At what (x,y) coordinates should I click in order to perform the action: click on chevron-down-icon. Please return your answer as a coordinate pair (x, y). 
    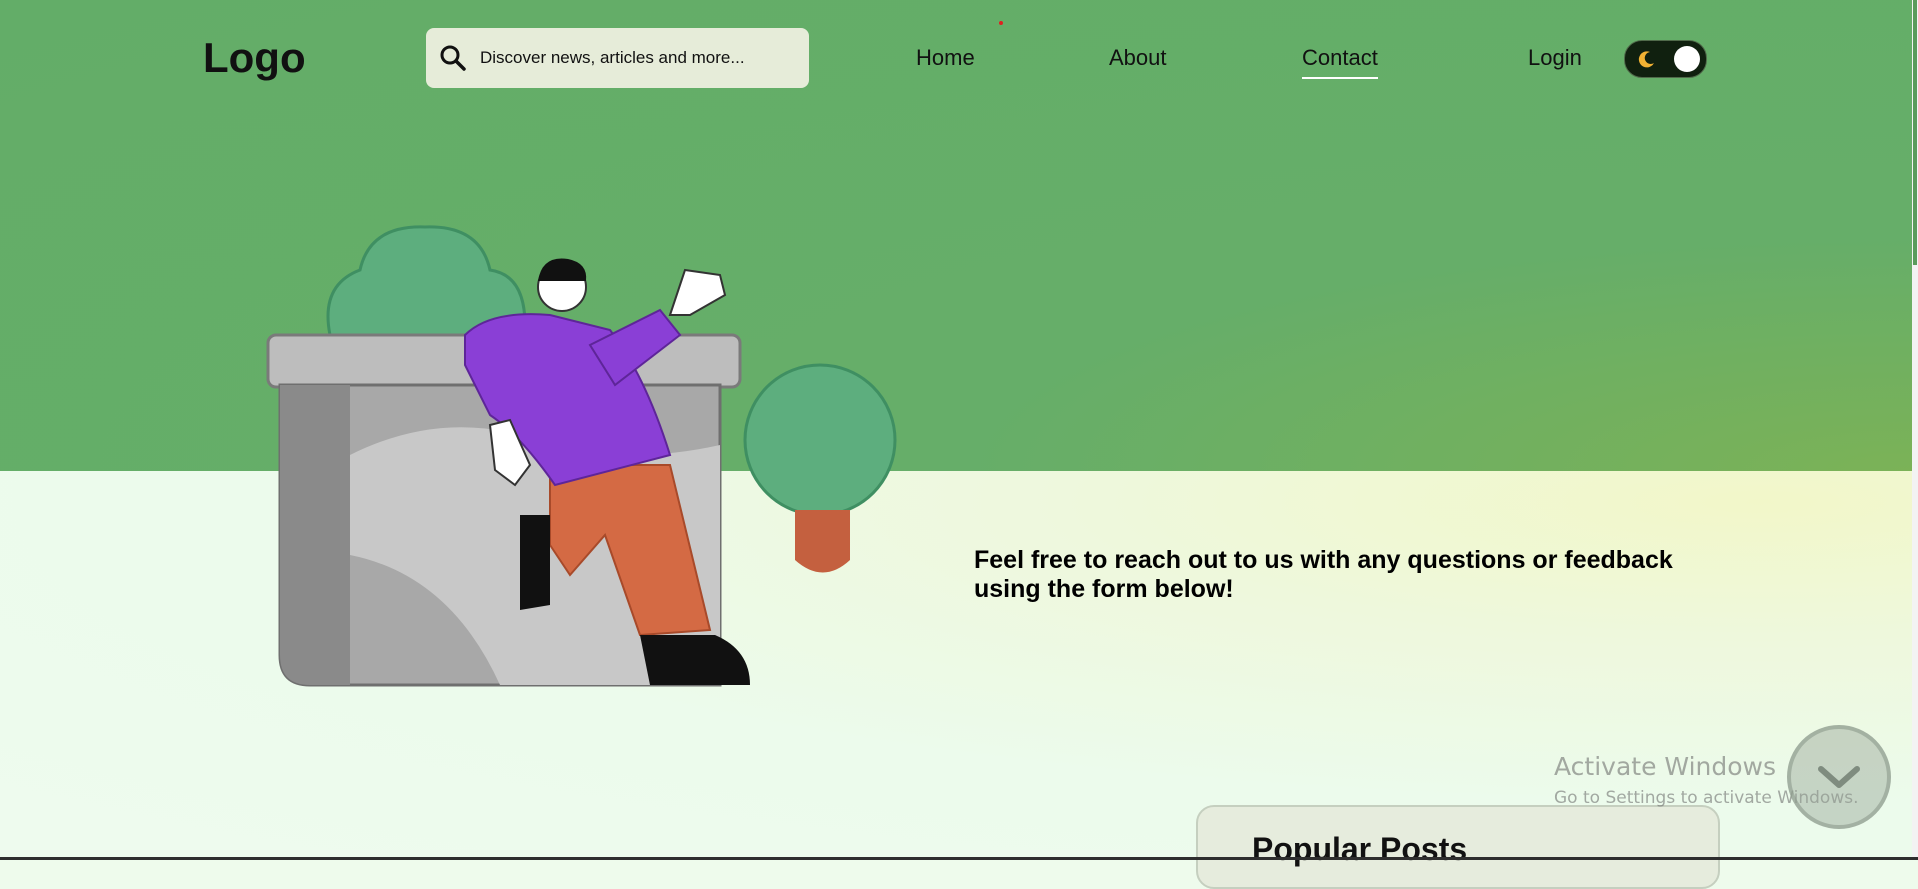
    Looking at the image, I should click on (1839, 777).